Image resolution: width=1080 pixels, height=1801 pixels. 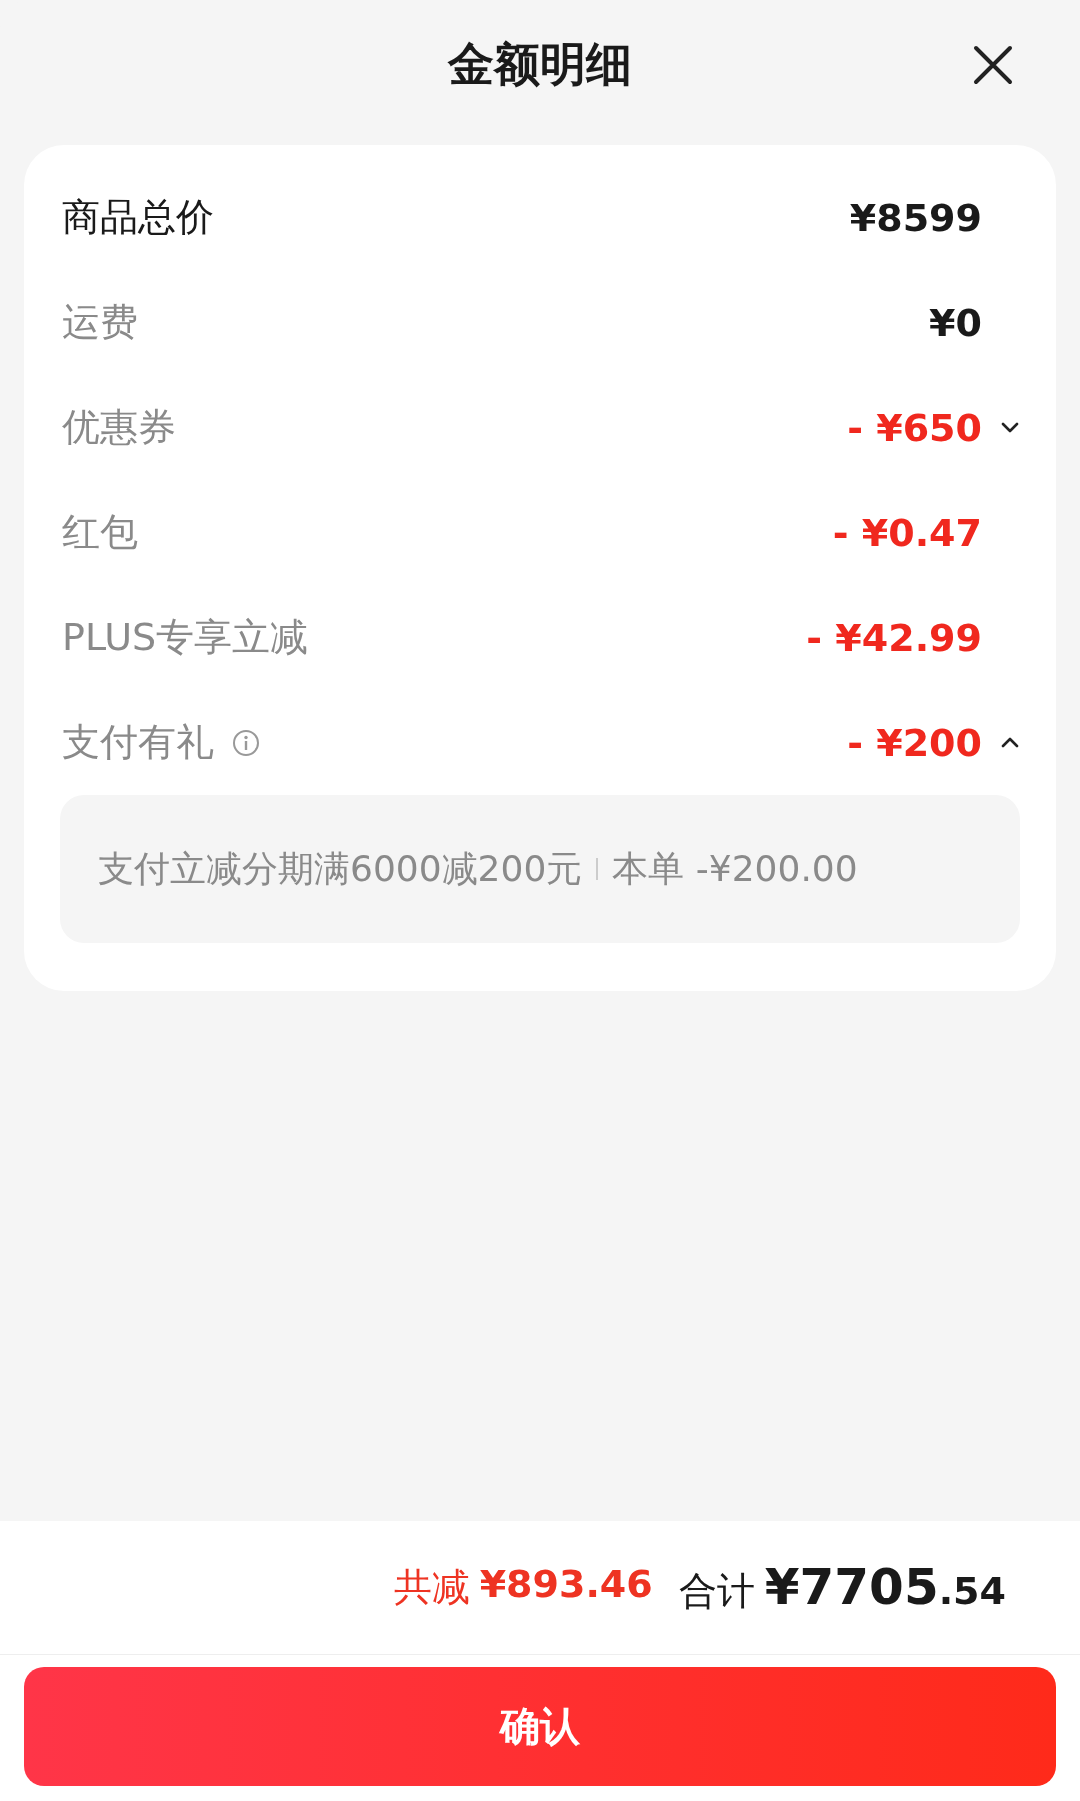 I want to click on row-label: 优惠券, so click(x=119, y=427).